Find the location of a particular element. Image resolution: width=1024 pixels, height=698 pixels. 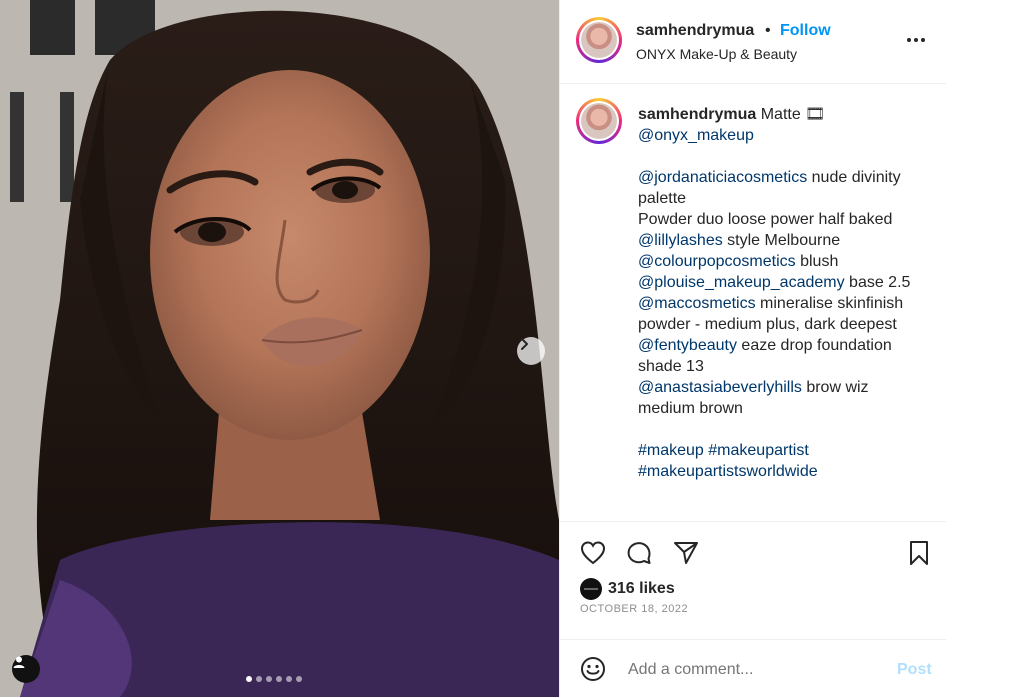

caption-text-segment: base 2.5 is located at coordinates (877, 282).